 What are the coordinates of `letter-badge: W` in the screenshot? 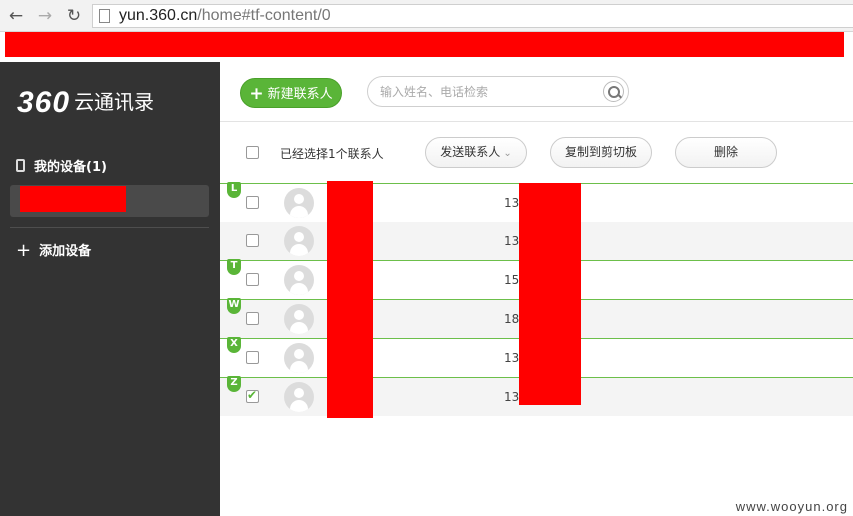 It's located at (234, 306).